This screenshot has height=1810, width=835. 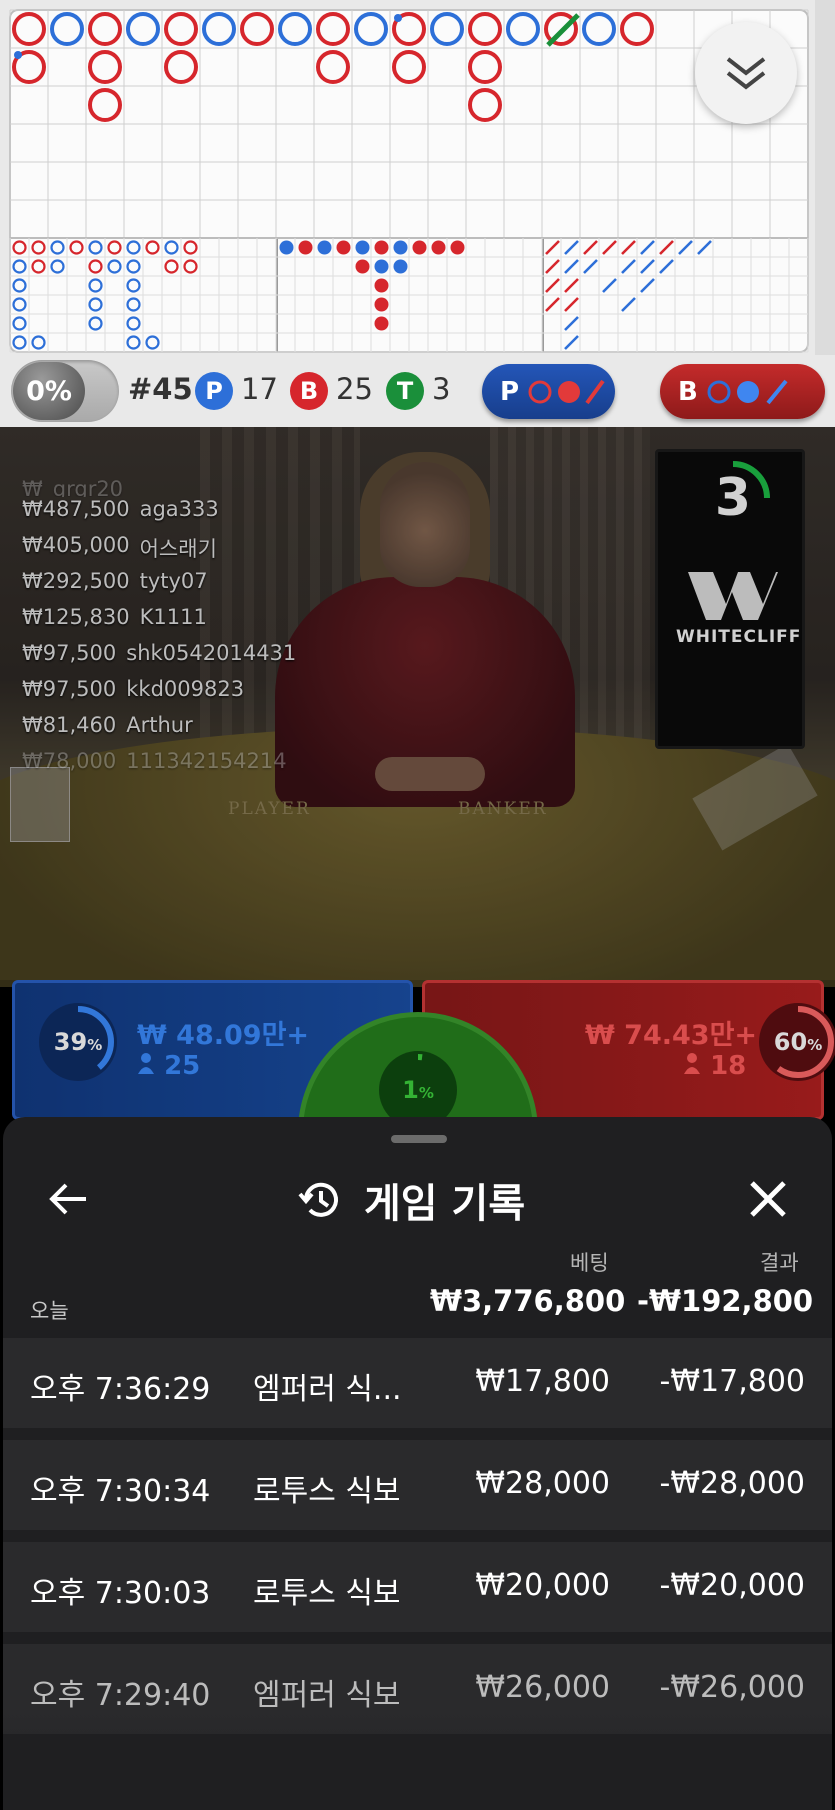 I want to click on player-percent: 39%, so click(x=78, y=1042).